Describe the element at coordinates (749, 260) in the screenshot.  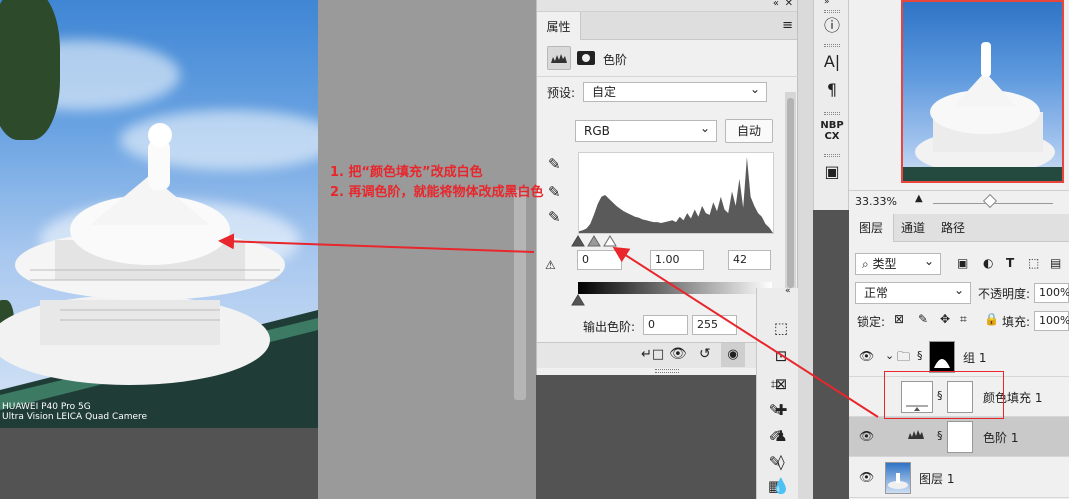
I see `input-white-field: 42` at that location.